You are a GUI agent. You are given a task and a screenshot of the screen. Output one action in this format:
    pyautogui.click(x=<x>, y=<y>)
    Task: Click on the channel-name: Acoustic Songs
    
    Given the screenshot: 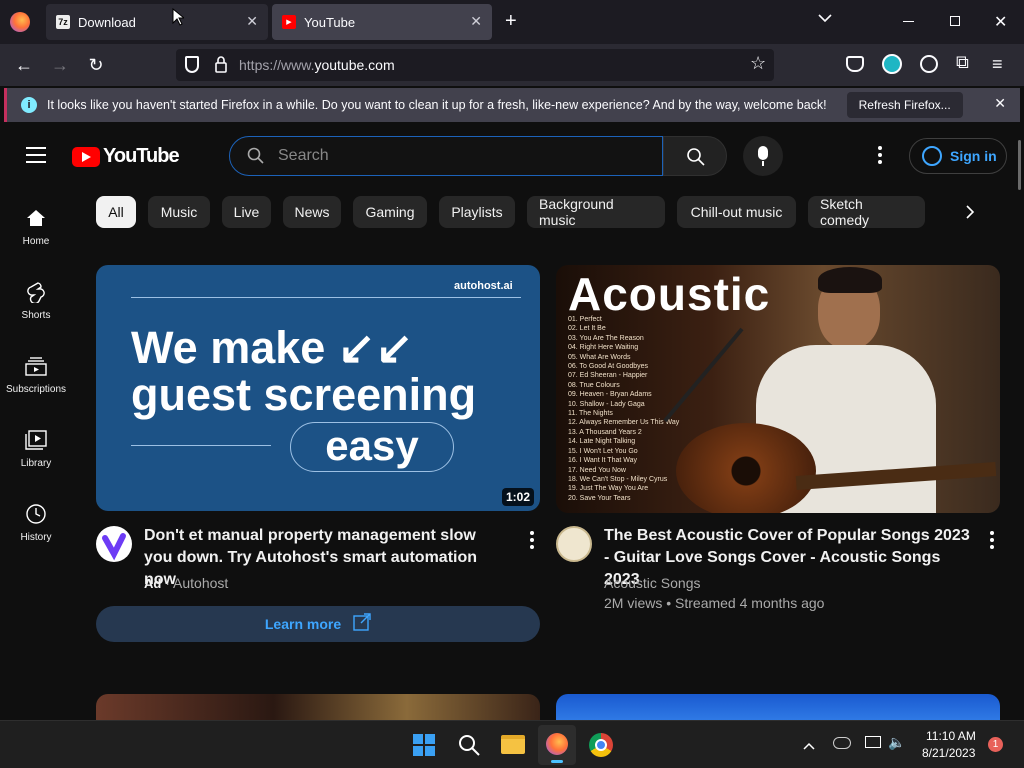 What is the action you would take?
    pyautogui.click(x=652, y=583)
    